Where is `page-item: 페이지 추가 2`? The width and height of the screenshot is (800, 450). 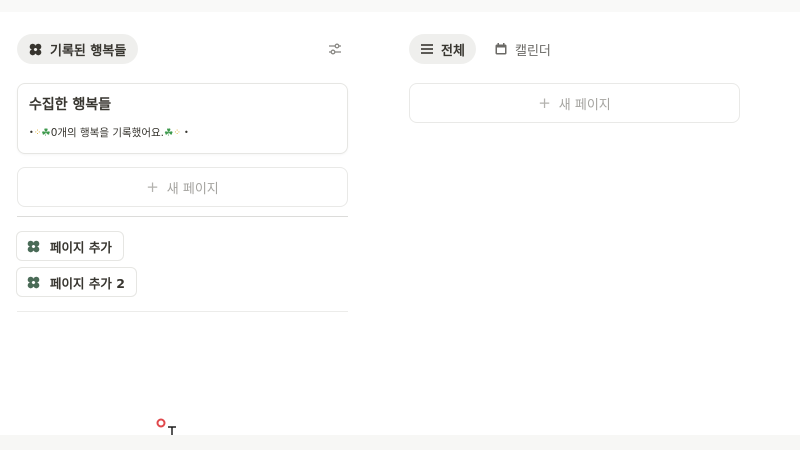 page-item: 페이지 추가 2 is located at coordinates (76, 282).